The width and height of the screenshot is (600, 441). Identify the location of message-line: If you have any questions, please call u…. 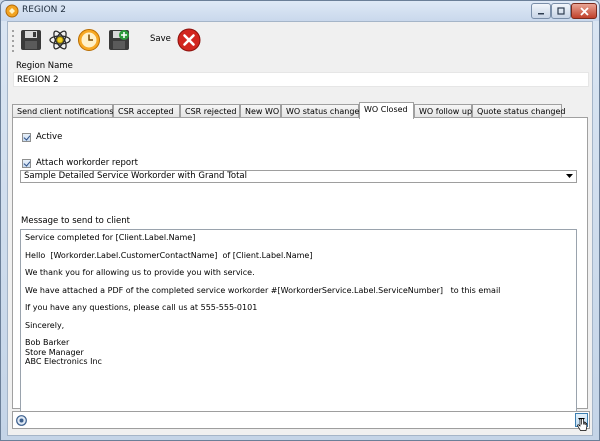
(141, 307).